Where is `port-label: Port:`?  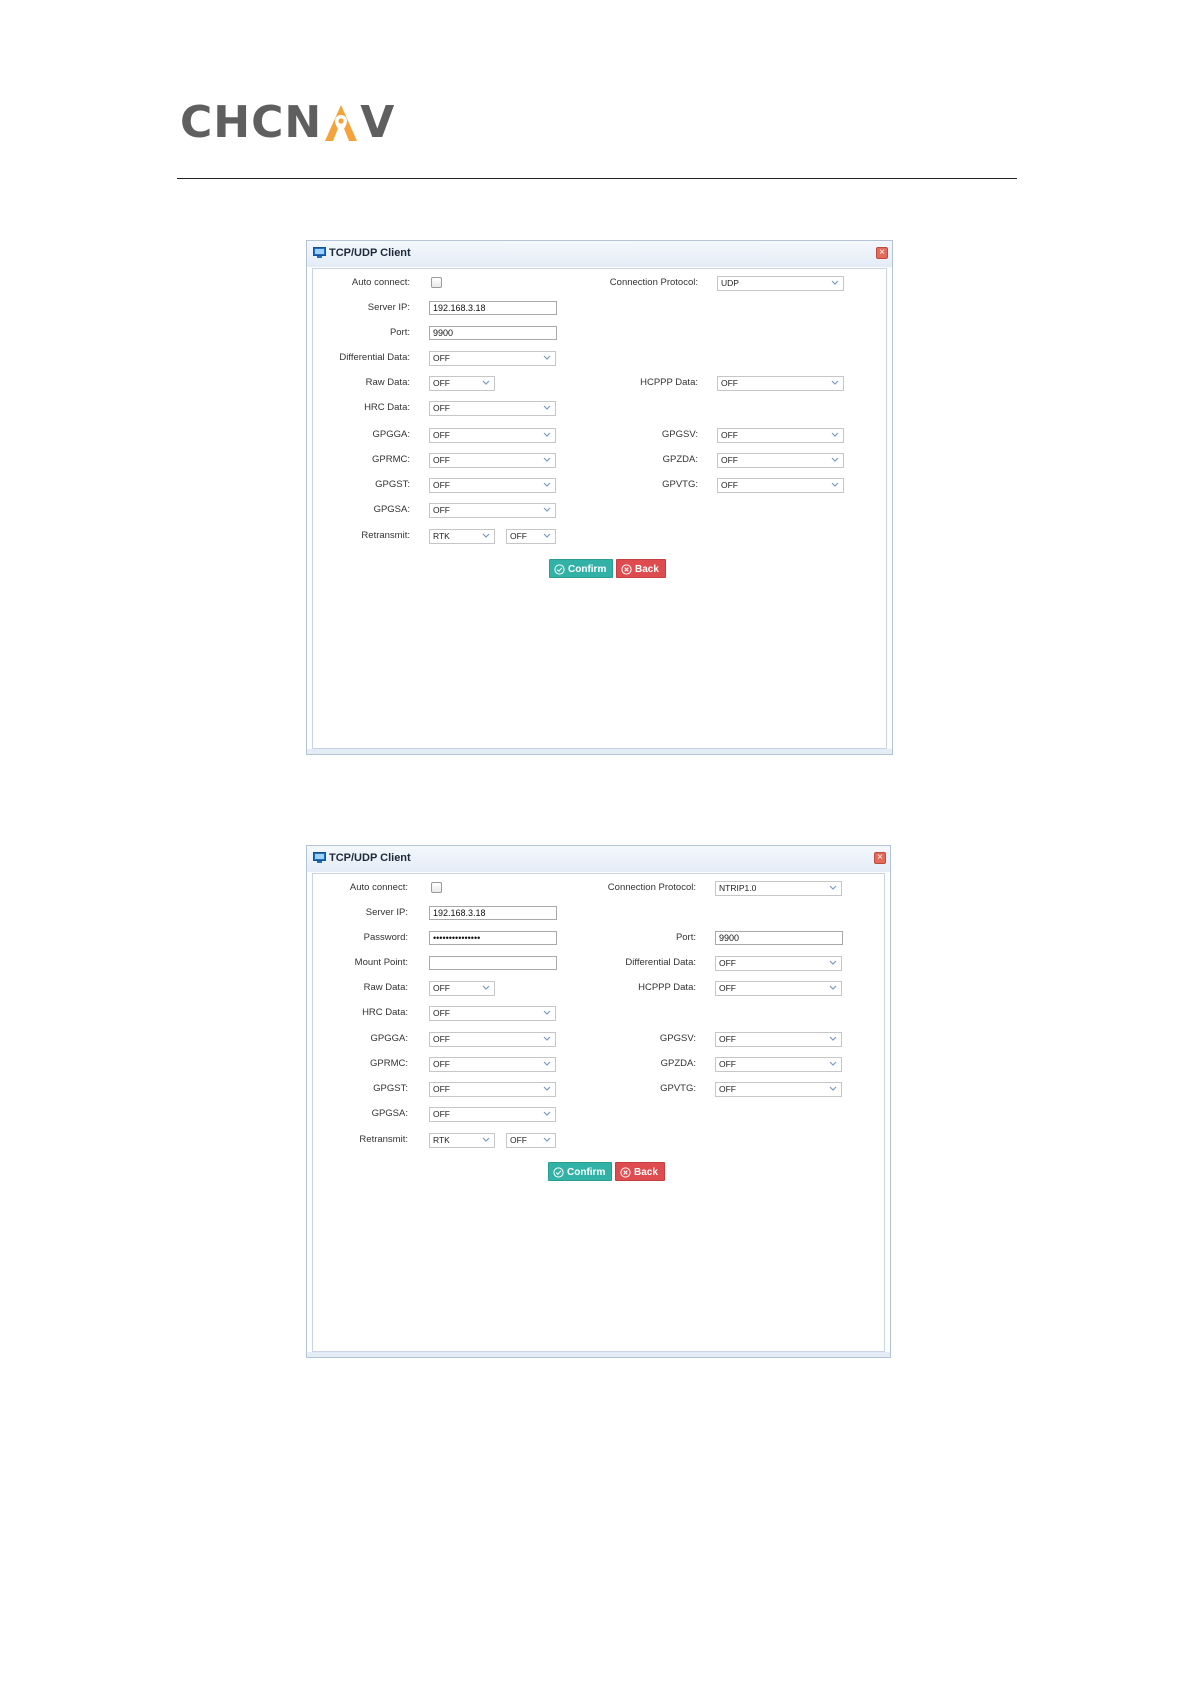 port-label: Port: is located at coordinates (399, 332).